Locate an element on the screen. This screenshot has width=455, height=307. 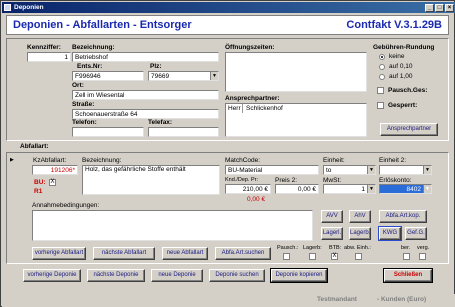
gesperrt-checkbox is located at coordinates (380, 105).